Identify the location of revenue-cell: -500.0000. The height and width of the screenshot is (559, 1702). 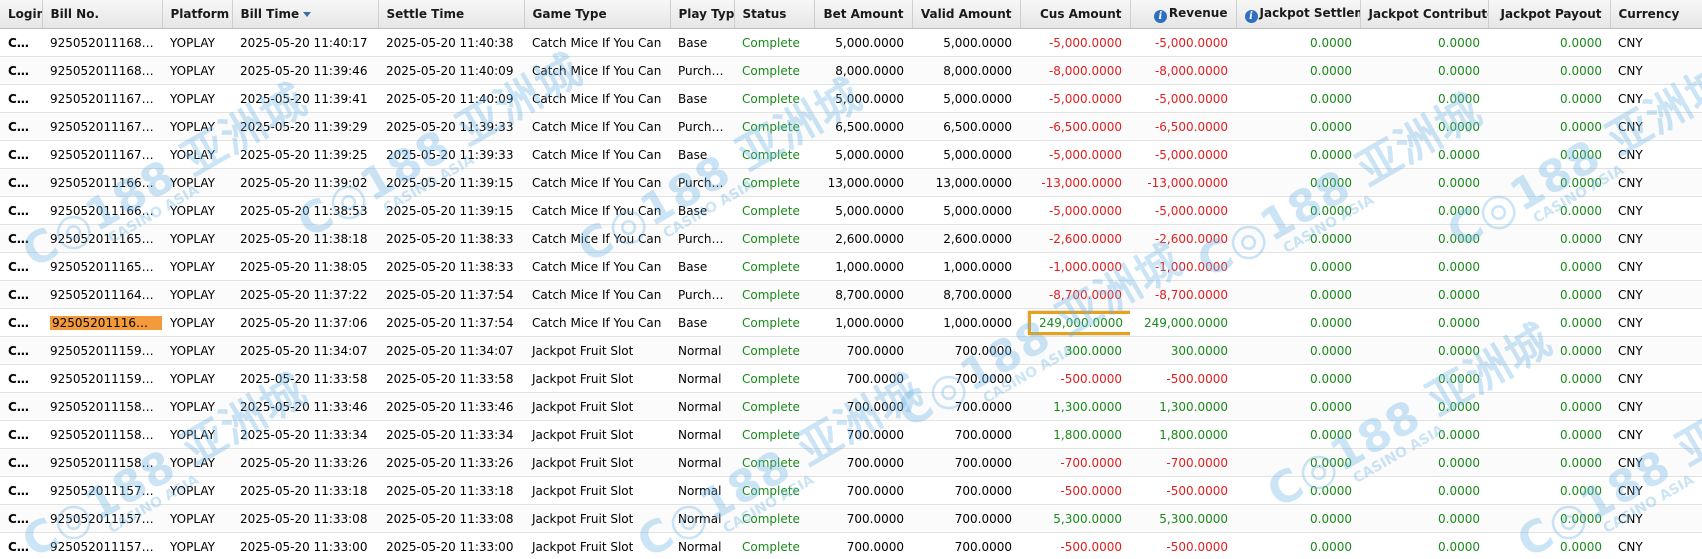
(1183, 378).